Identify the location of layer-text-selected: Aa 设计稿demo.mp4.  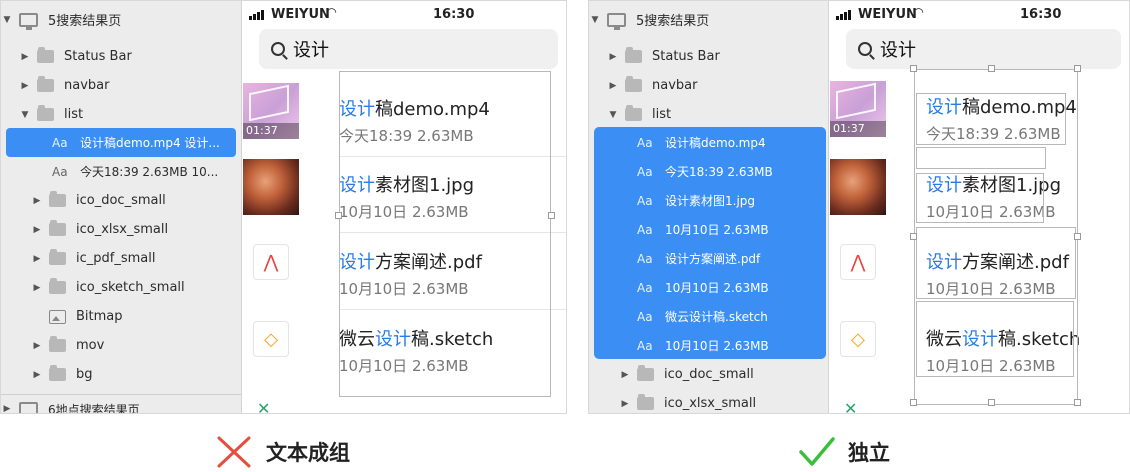
(710, 142).